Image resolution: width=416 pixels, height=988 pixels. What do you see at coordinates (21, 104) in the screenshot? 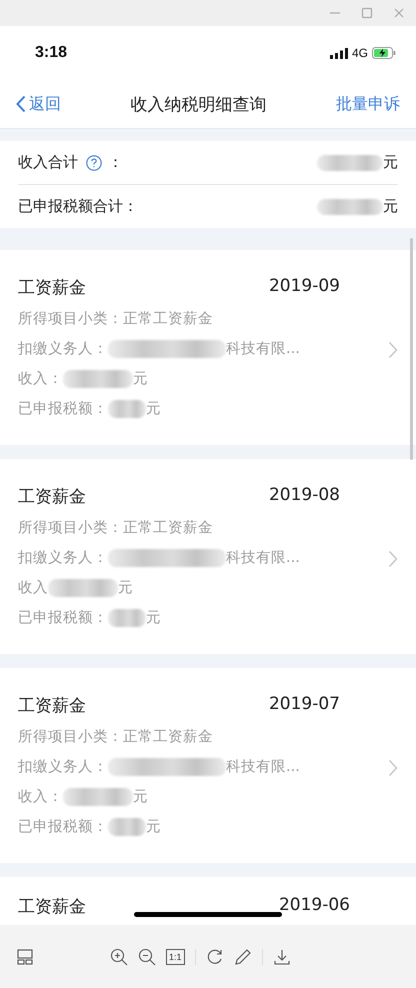
I see `chevron-left-icon` at bounding box center [21, 104].